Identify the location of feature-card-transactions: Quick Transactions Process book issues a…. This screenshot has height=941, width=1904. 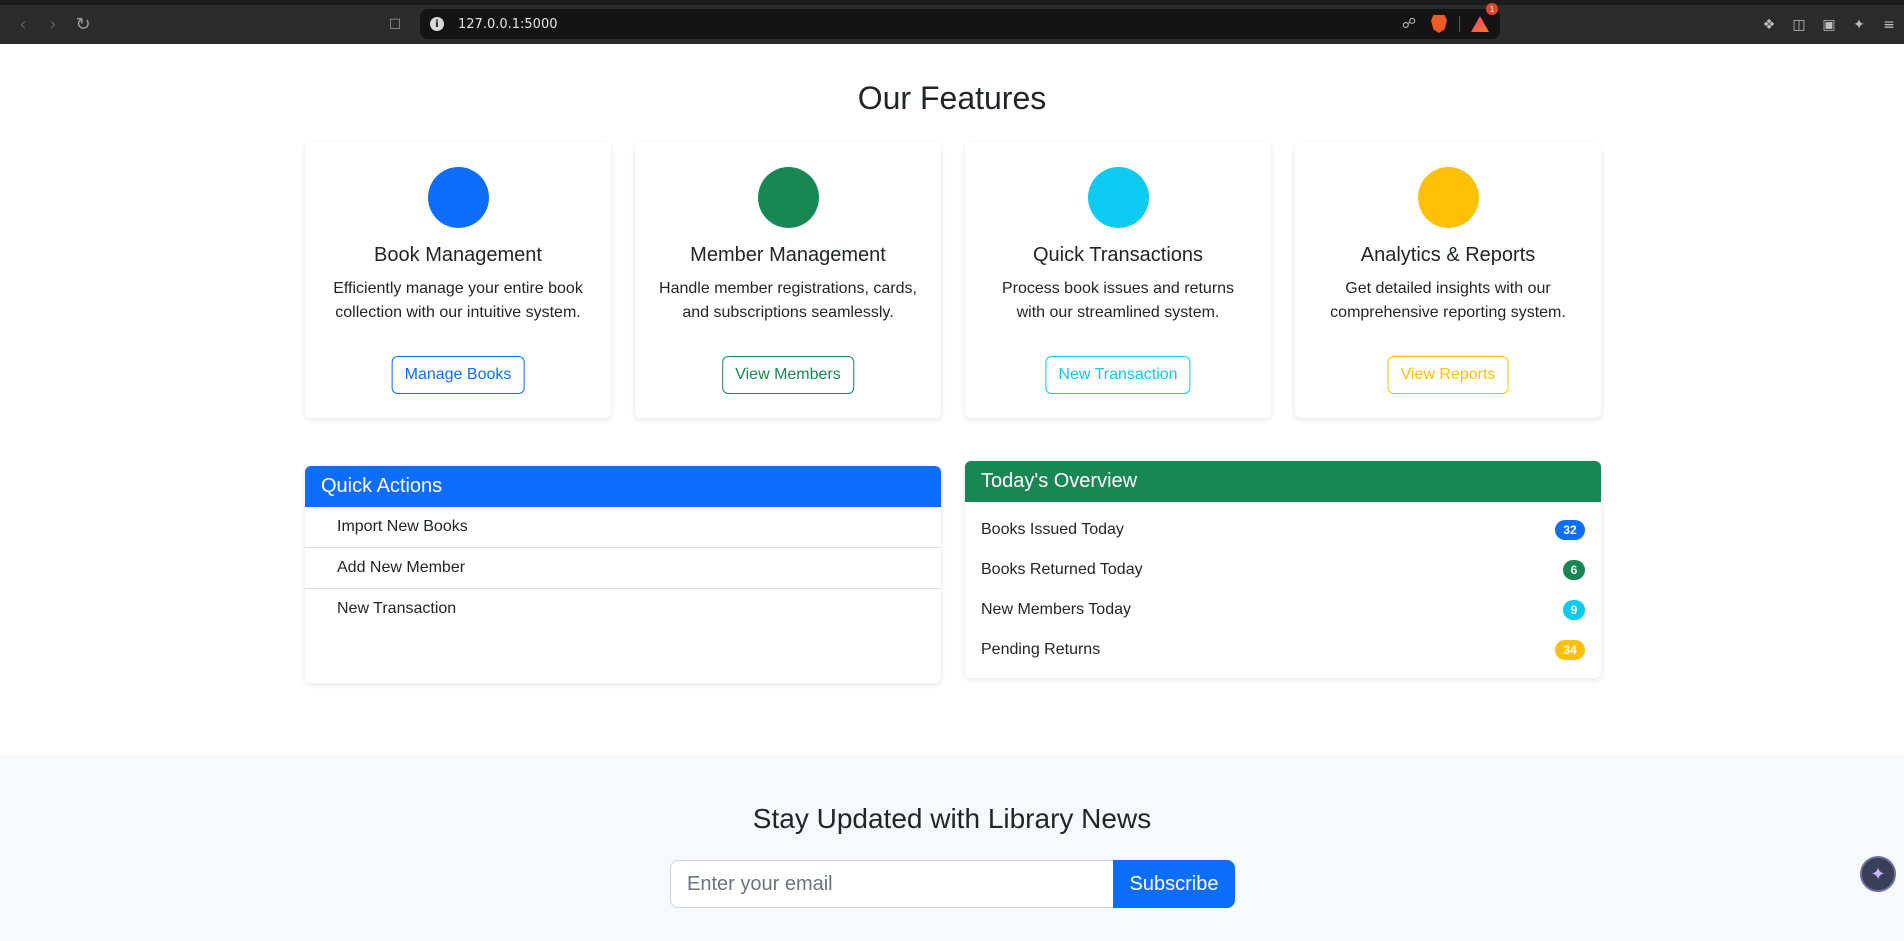
(1118, 280).